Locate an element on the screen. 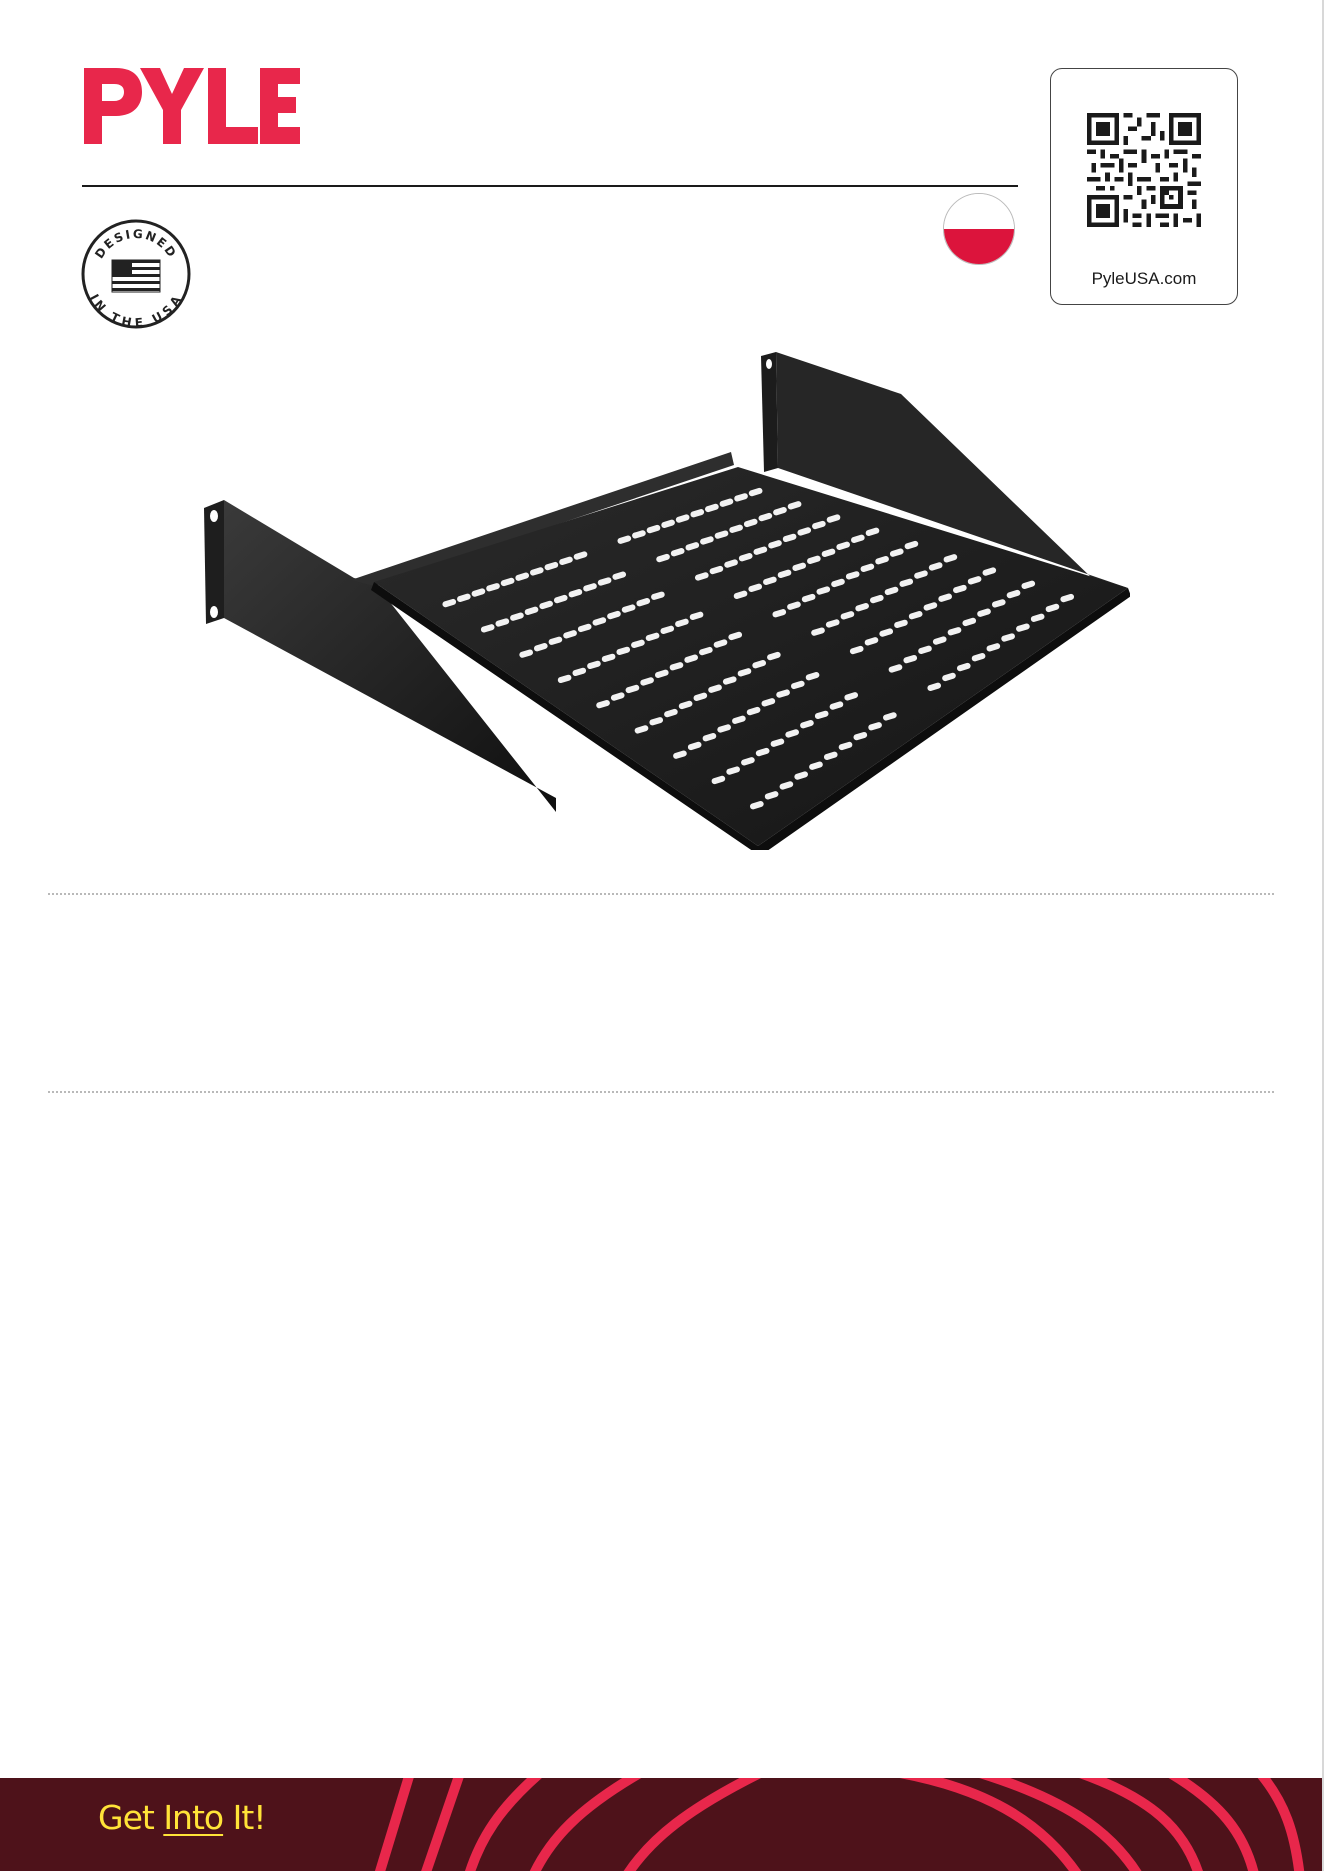 The width and height of the screenshot is (1324, 1871). footer-tagline: Get Into It! is located at coordinates (182, 1817).